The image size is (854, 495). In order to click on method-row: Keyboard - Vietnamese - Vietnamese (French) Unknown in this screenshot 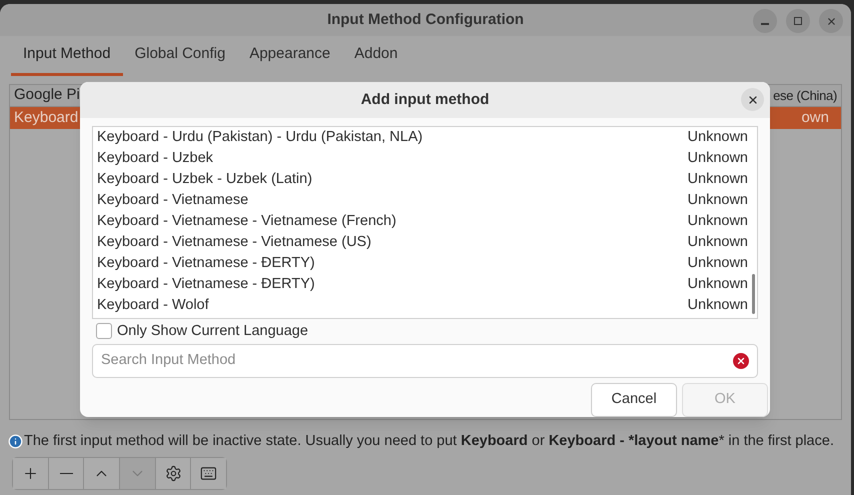, I will do `click(422, 222)`.